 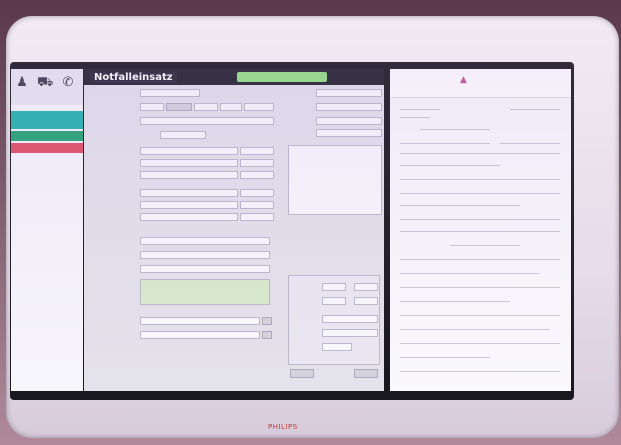 I want to click on document-icon: ▲, so click(x=463, y=80).